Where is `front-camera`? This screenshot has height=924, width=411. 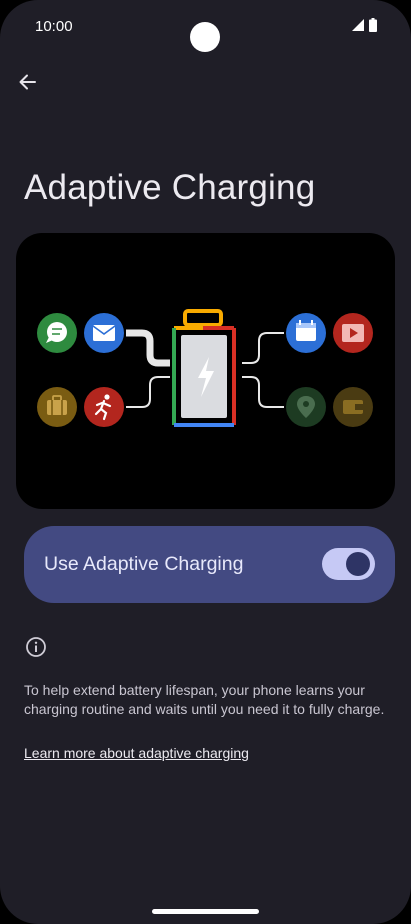
front-camera is located at coordinates (205, 37).